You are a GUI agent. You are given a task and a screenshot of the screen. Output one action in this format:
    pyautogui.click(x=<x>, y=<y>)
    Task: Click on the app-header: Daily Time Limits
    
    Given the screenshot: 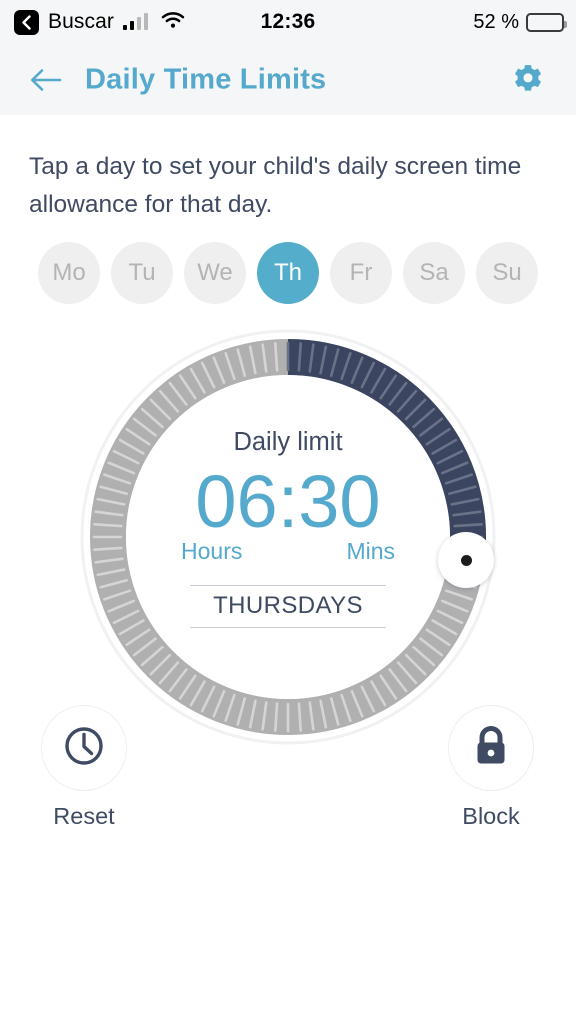 What is the action you would take?
    pyautogui.click(x=288, y=79)
    